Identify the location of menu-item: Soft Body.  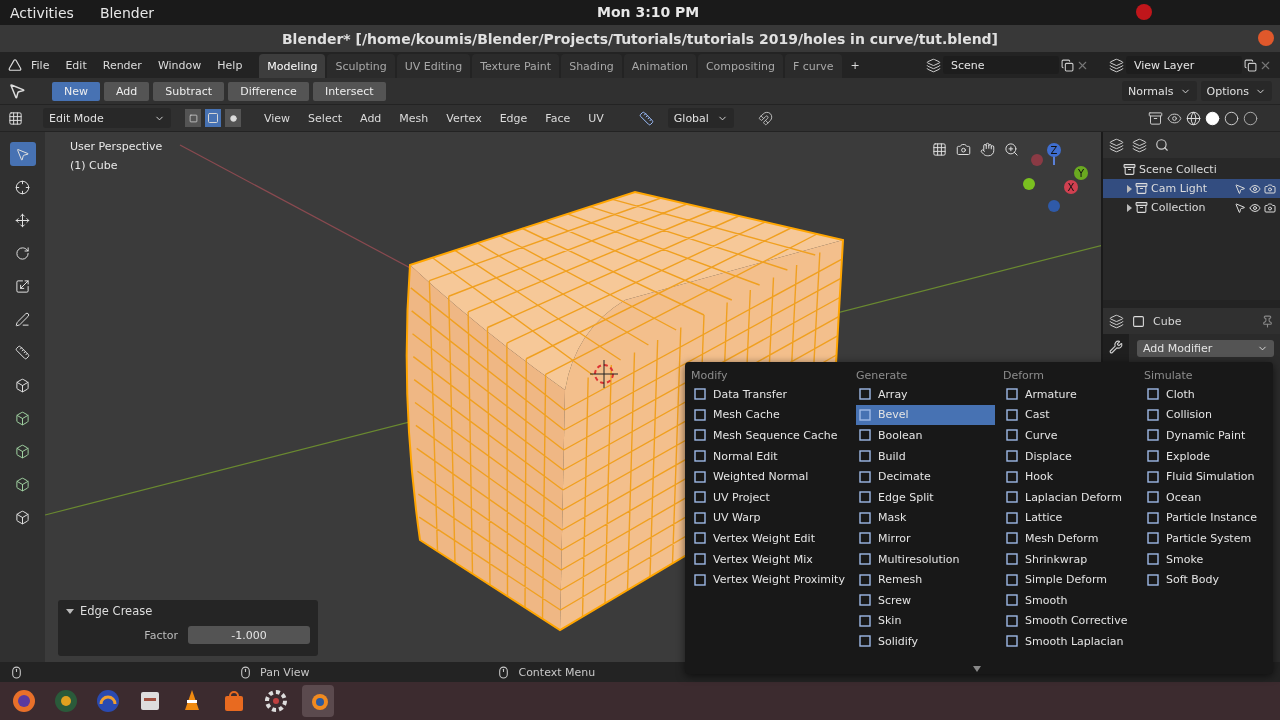
(1204, 579).